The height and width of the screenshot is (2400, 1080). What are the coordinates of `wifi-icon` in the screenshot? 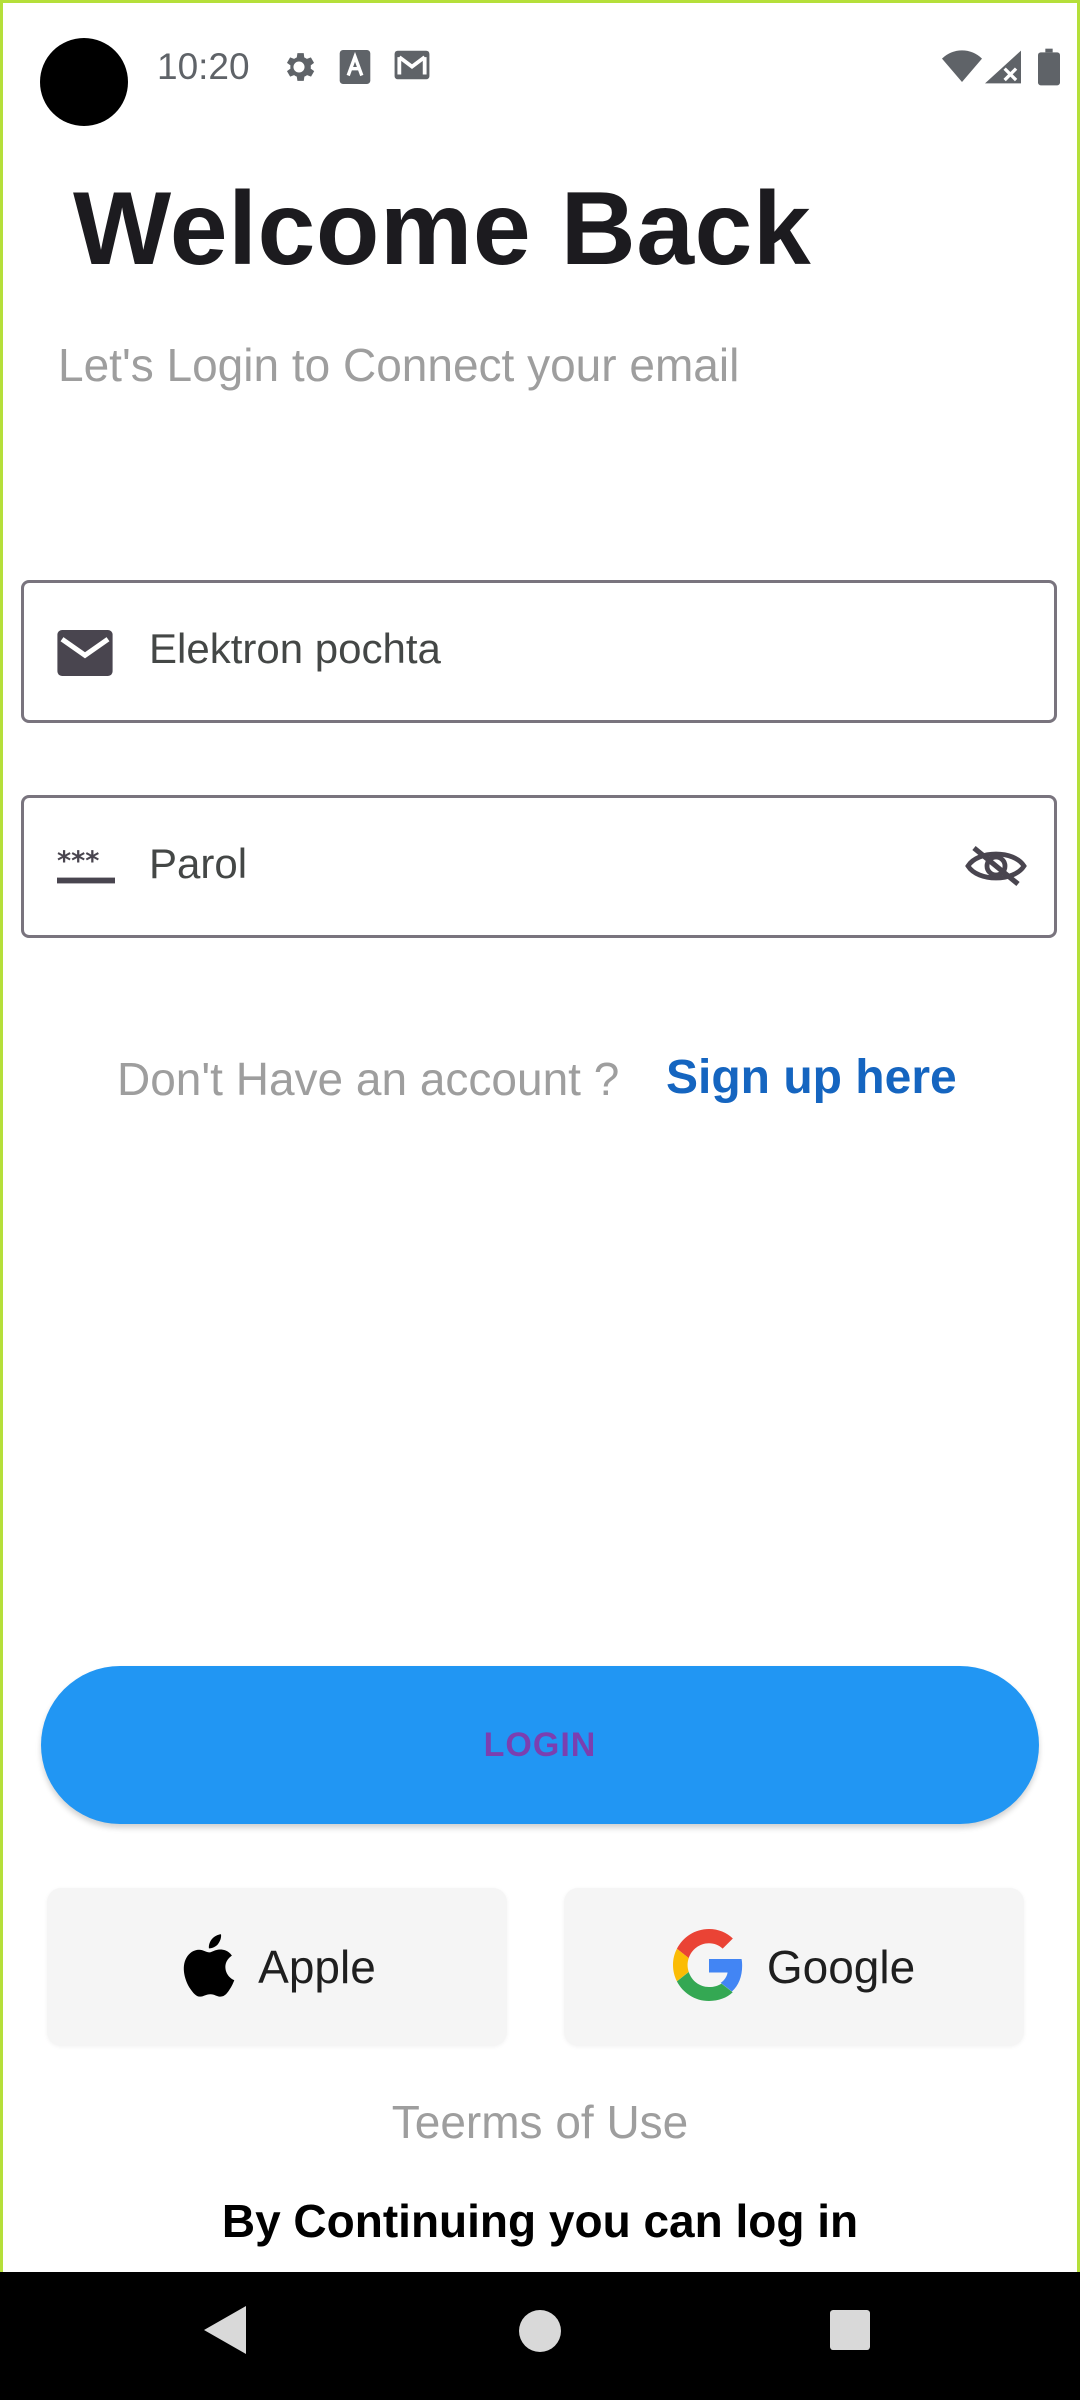 It's located at (962, 69).